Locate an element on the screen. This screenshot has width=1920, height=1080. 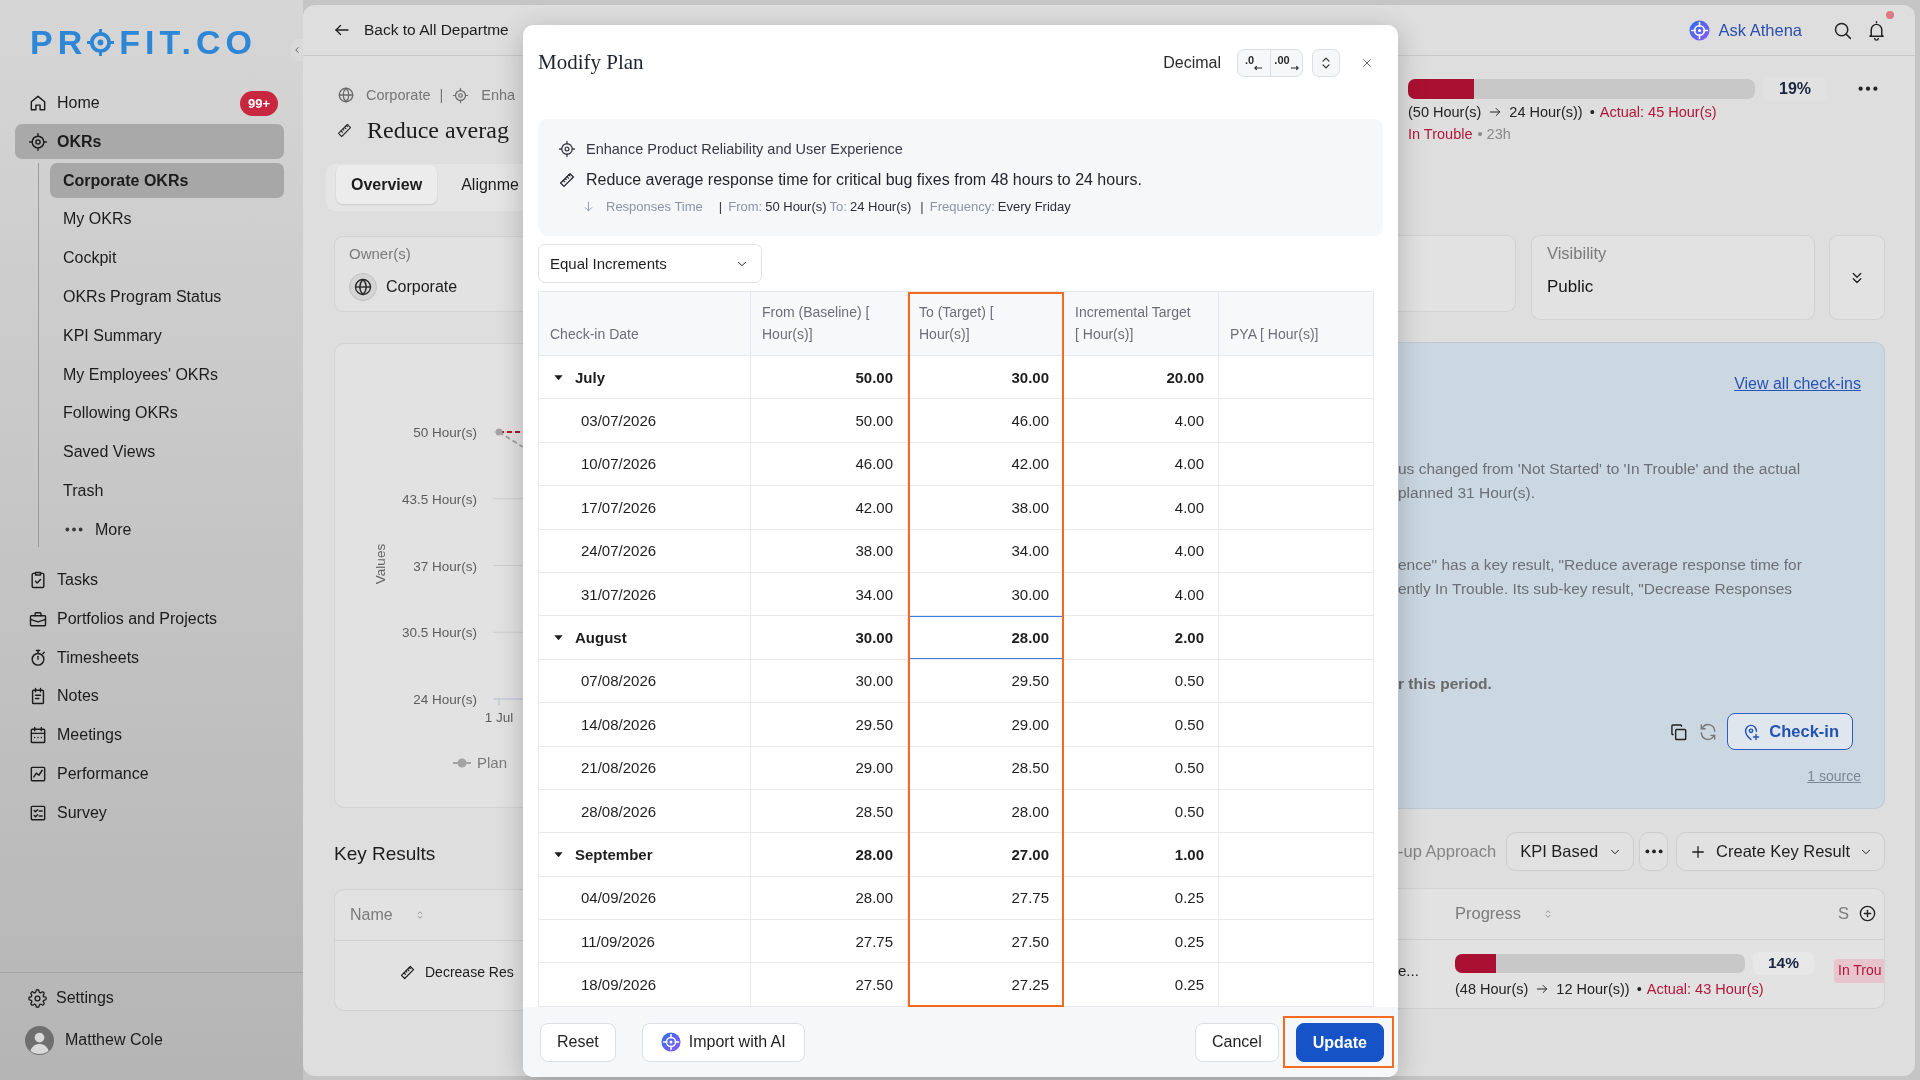
update-button: Update is located at coordinates (1339, 1042).